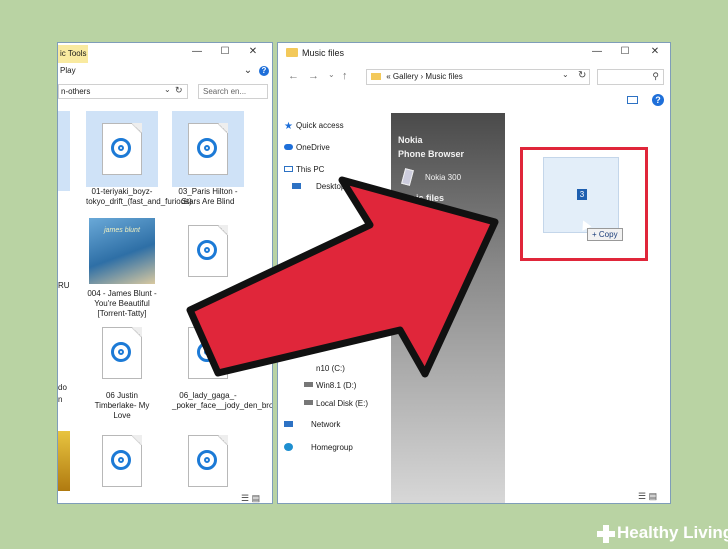 The height and width of the screenshot is (549, 728). What do you see at coordinates (288, 147) in the screenshot?
I see `cloud-icon` at bounding box center [288, 147].